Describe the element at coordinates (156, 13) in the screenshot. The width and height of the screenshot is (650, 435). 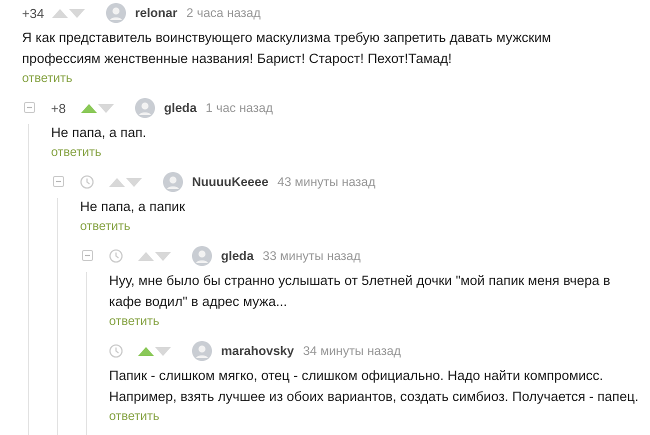
I see `author-link: relonar` at that location.